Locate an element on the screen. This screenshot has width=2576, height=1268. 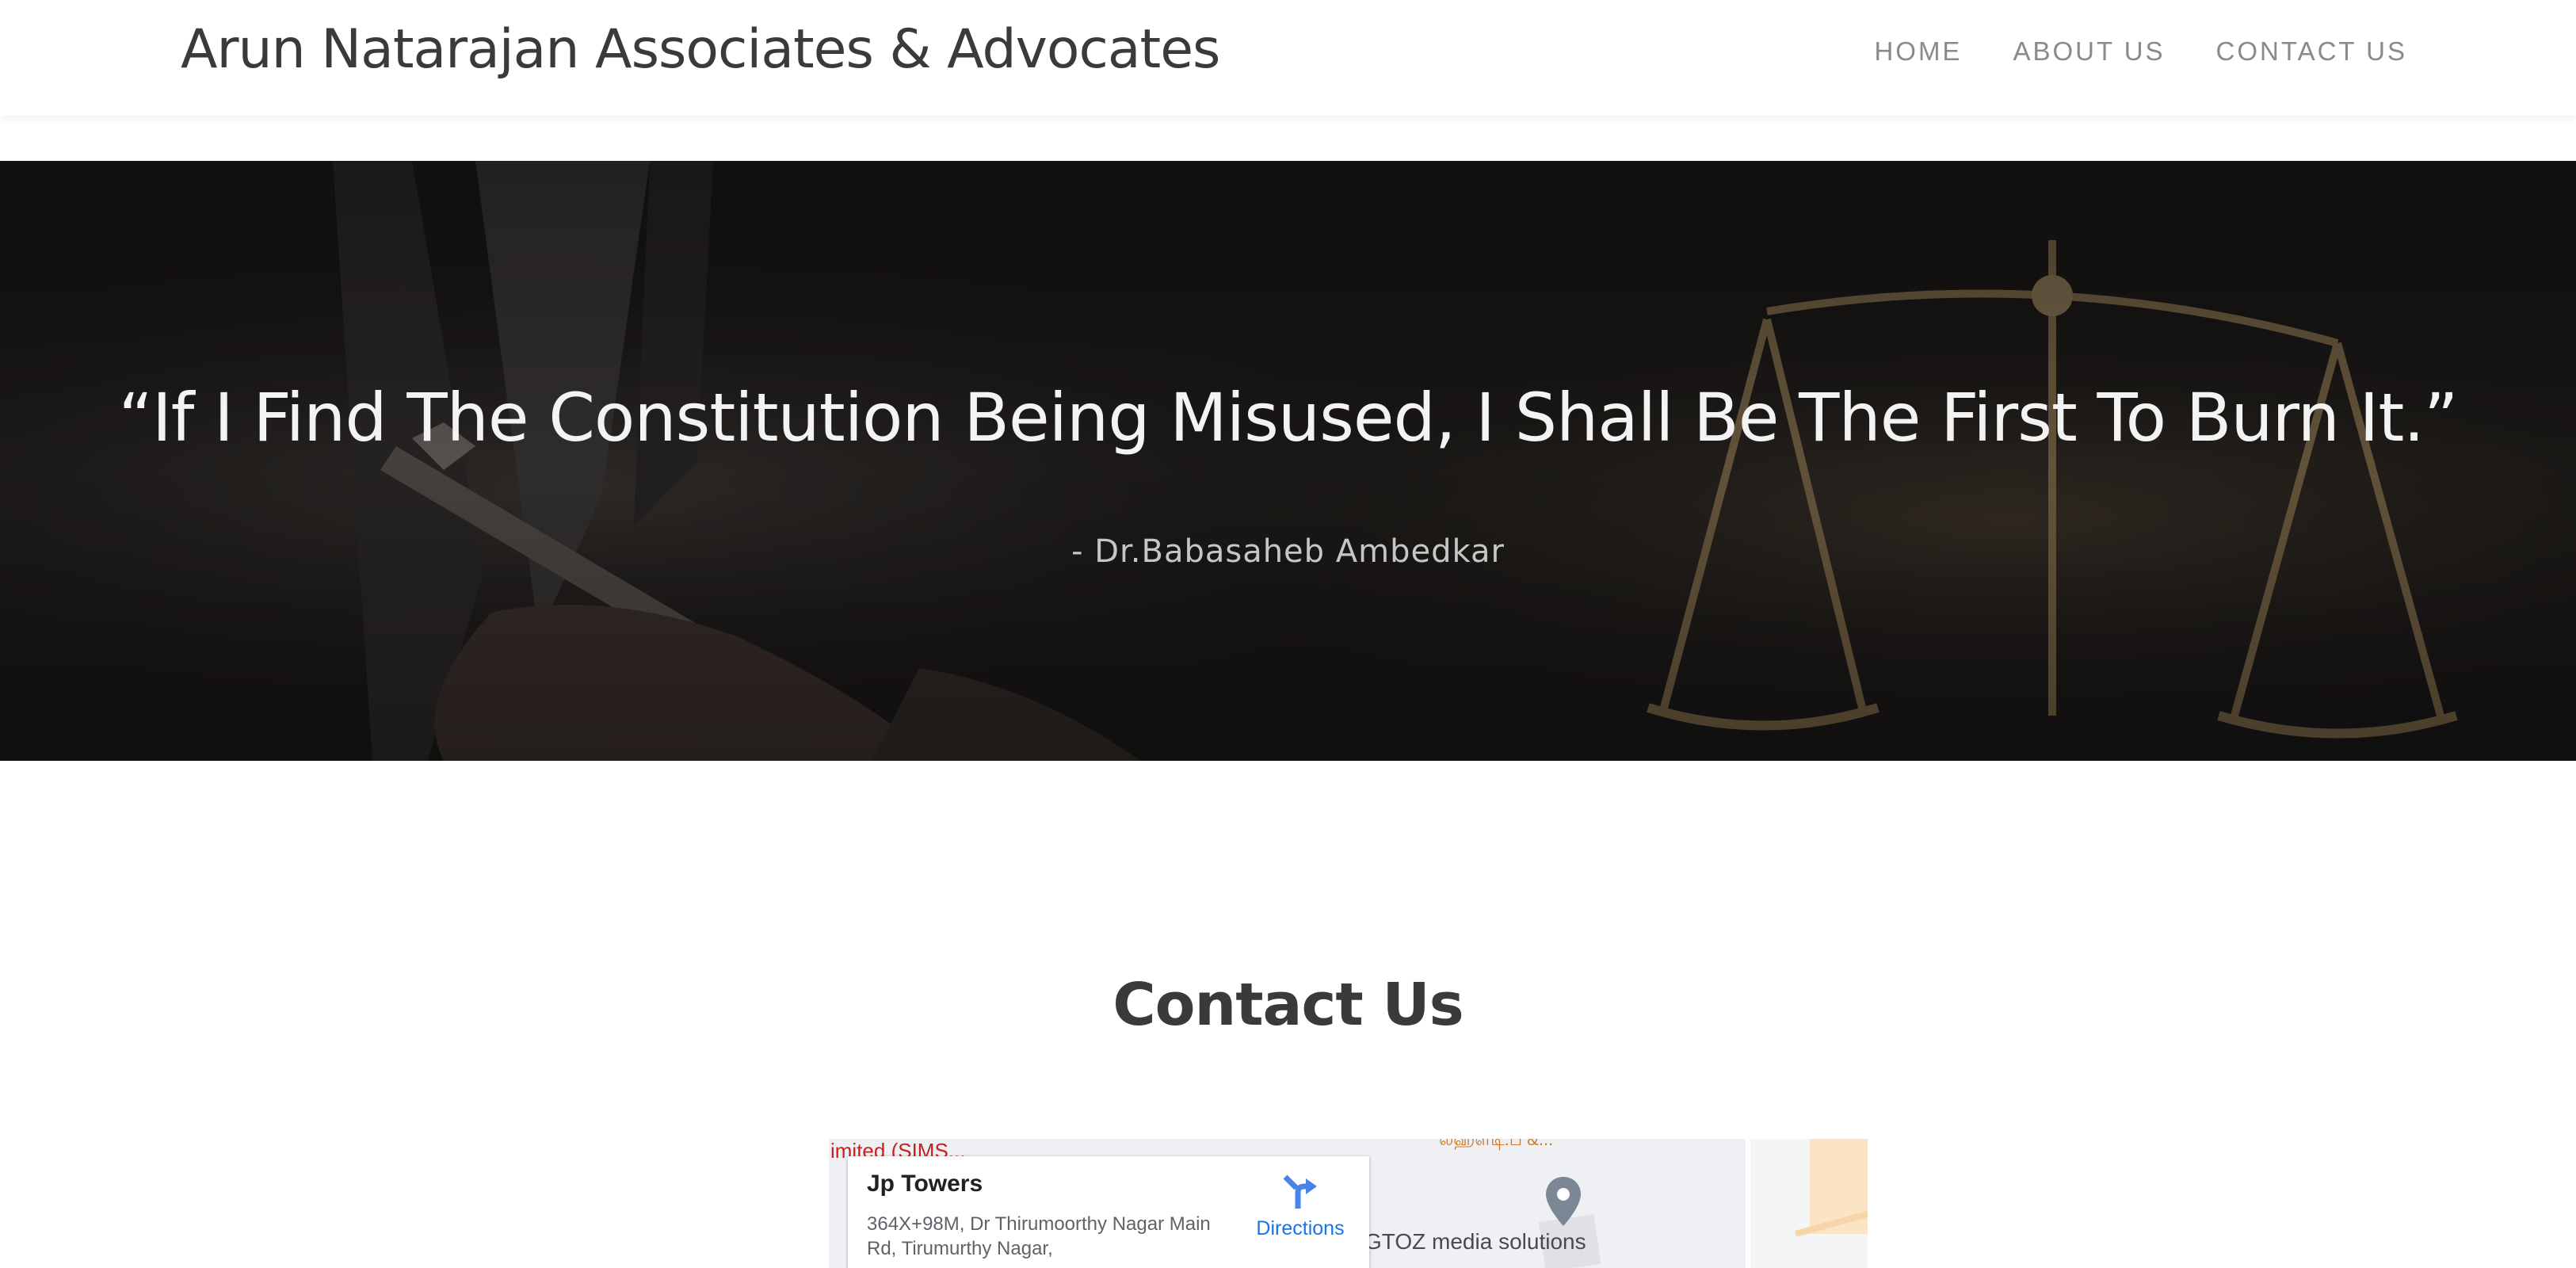
map-place-name: Jp Towers is located at coordinates (925, 1184).